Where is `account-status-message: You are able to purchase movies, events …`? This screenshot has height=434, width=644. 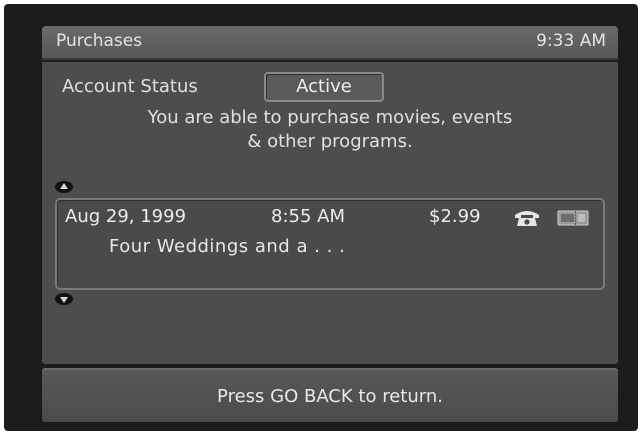
account-status-message: You are able to purchase movies, events … is located at coordinates (330, 130).